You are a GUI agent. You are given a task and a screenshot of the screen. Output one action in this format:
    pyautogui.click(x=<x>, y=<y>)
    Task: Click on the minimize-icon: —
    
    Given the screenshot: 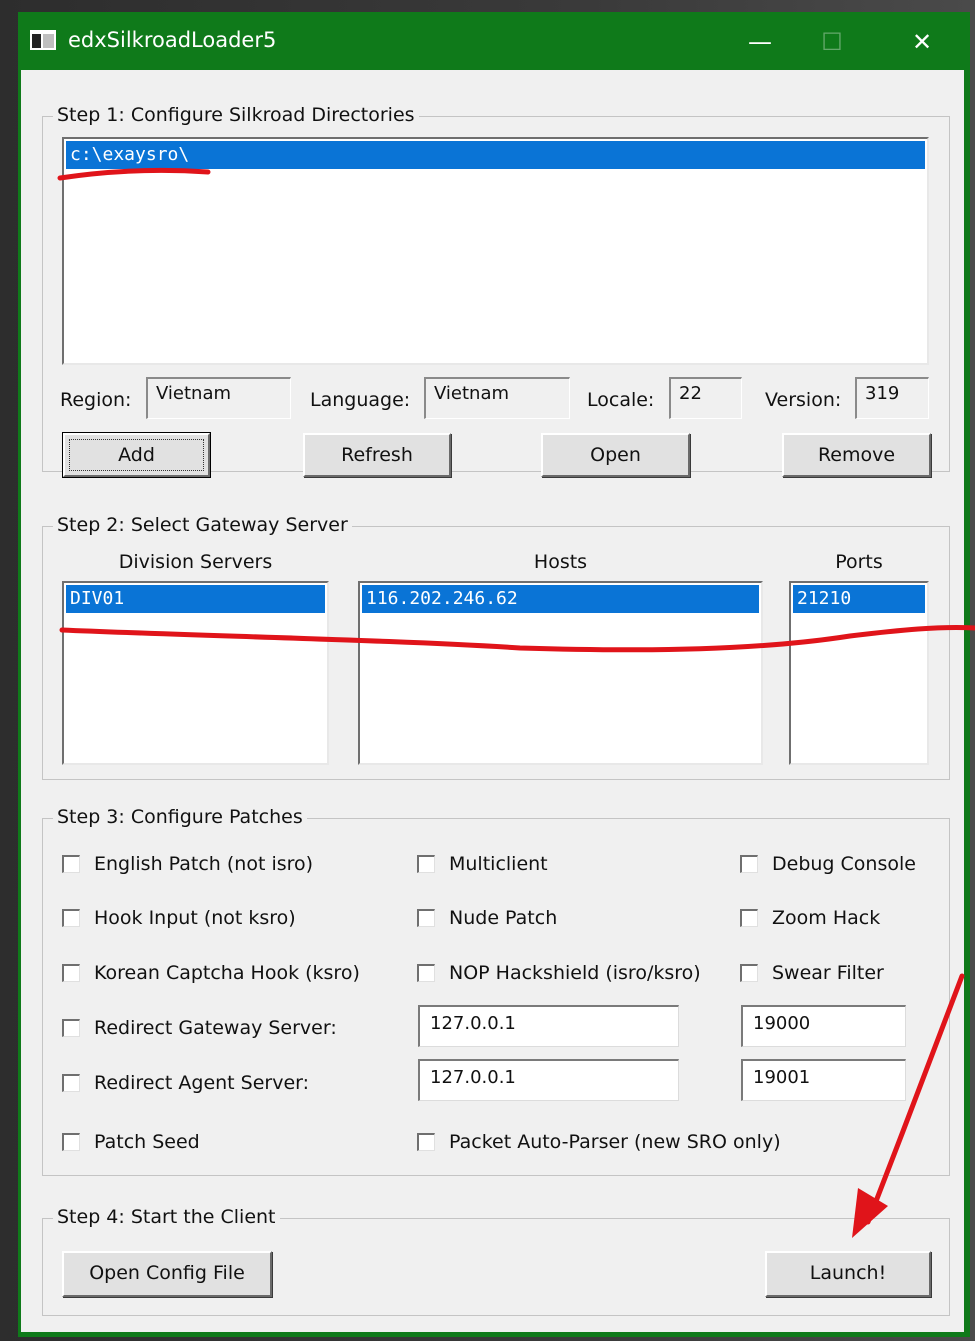 What is the action you would take?
    pyautogui.click(x=760, y=42)
    